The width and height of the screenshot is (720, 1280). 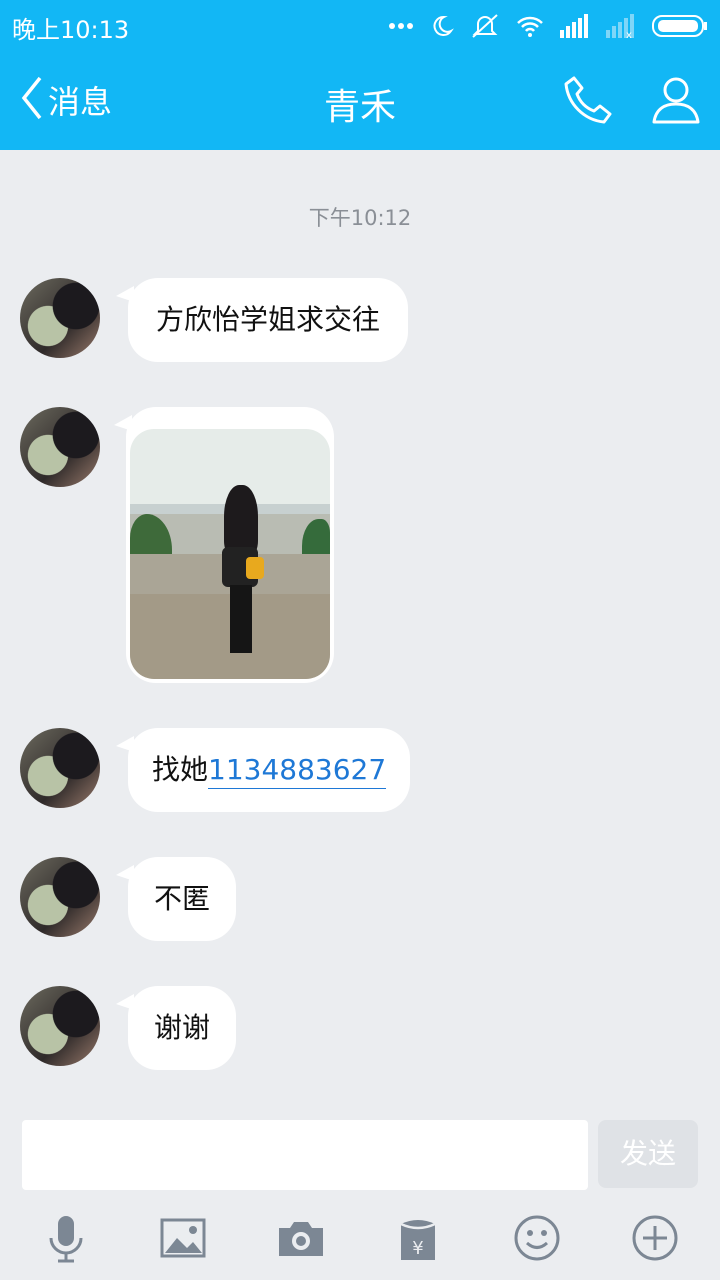 What do you see at coordinates (360, 100) in the screenshot?
I see `chat-header: 消息 青禾` at bounding box center [360, 100].